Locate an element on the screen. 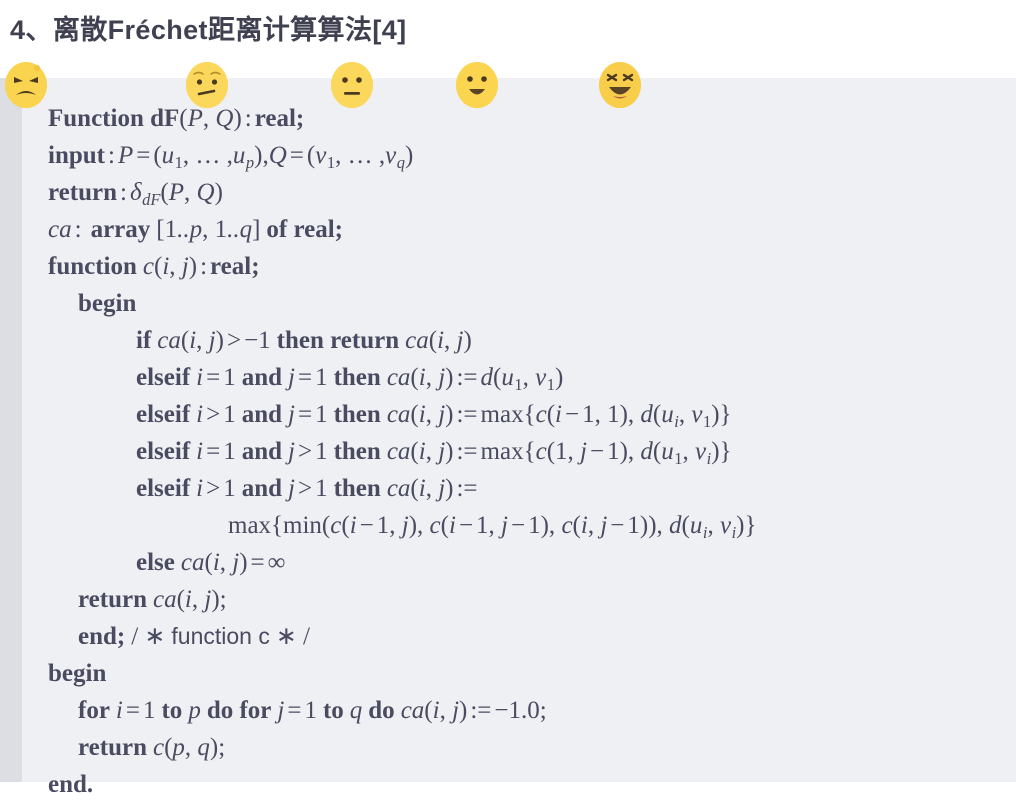  code-line: for i = 1 to p do for j = 1 to q do ca(i, j):= −1.0; is located at coordinates (312, 710).